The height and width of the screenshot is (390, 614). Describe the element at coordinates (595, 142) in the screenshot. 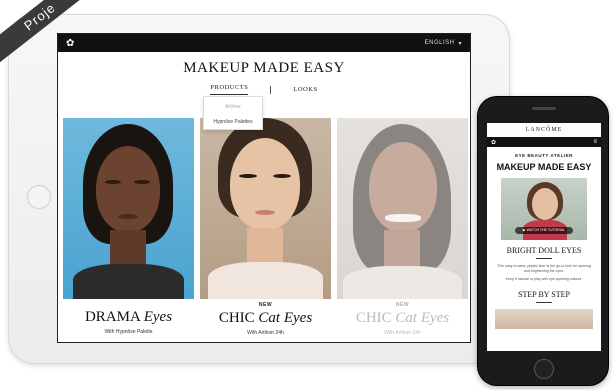

I see `menu-icon: ≡` at that location.